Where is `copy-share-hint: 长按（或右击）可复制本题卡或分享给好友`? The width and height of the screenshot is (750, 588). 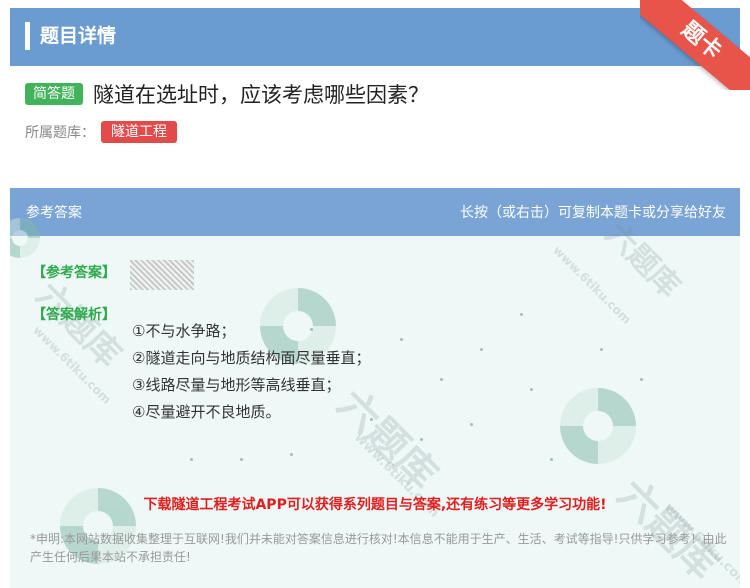
copy-share-hint: 长按（或右击）可复制本题卡或分享给好友 is located at coordinates (593, 213).